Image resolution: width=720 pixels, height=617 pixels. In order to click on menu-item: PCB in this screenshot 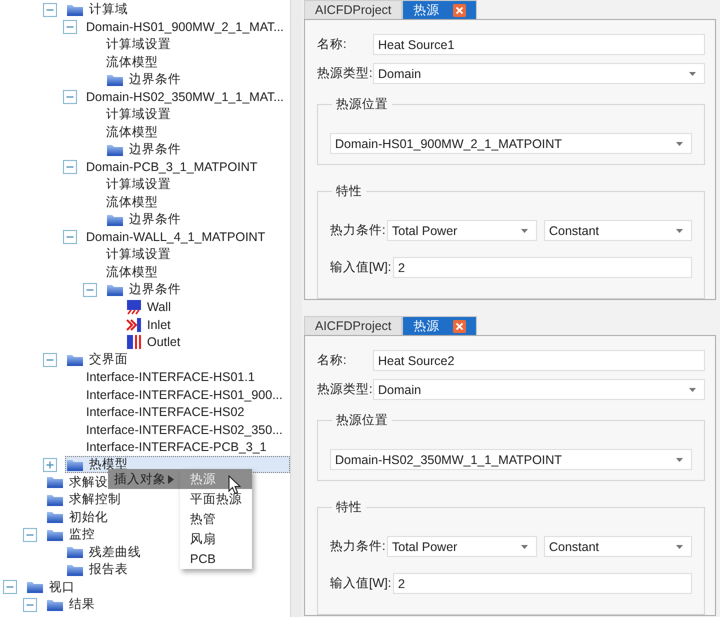, I will do `click(216, 559)`.